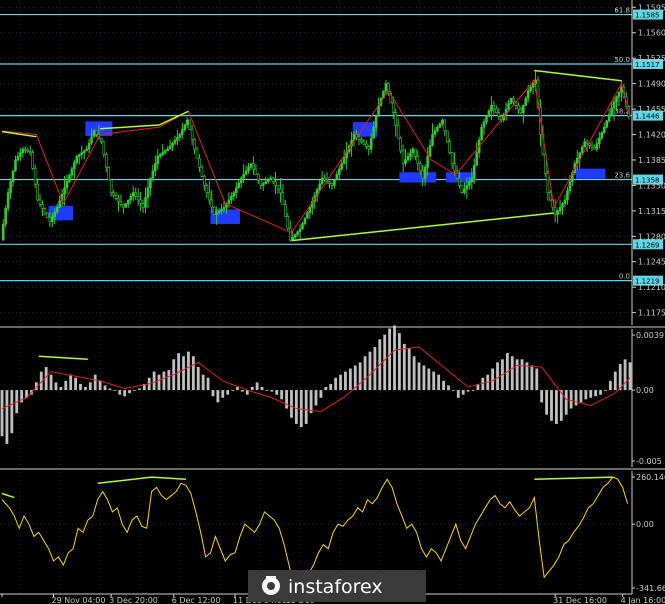  Describe the element at coordinates (650, 477) in the screenshot. I see `y-tick-label: 260.1469` at that location.